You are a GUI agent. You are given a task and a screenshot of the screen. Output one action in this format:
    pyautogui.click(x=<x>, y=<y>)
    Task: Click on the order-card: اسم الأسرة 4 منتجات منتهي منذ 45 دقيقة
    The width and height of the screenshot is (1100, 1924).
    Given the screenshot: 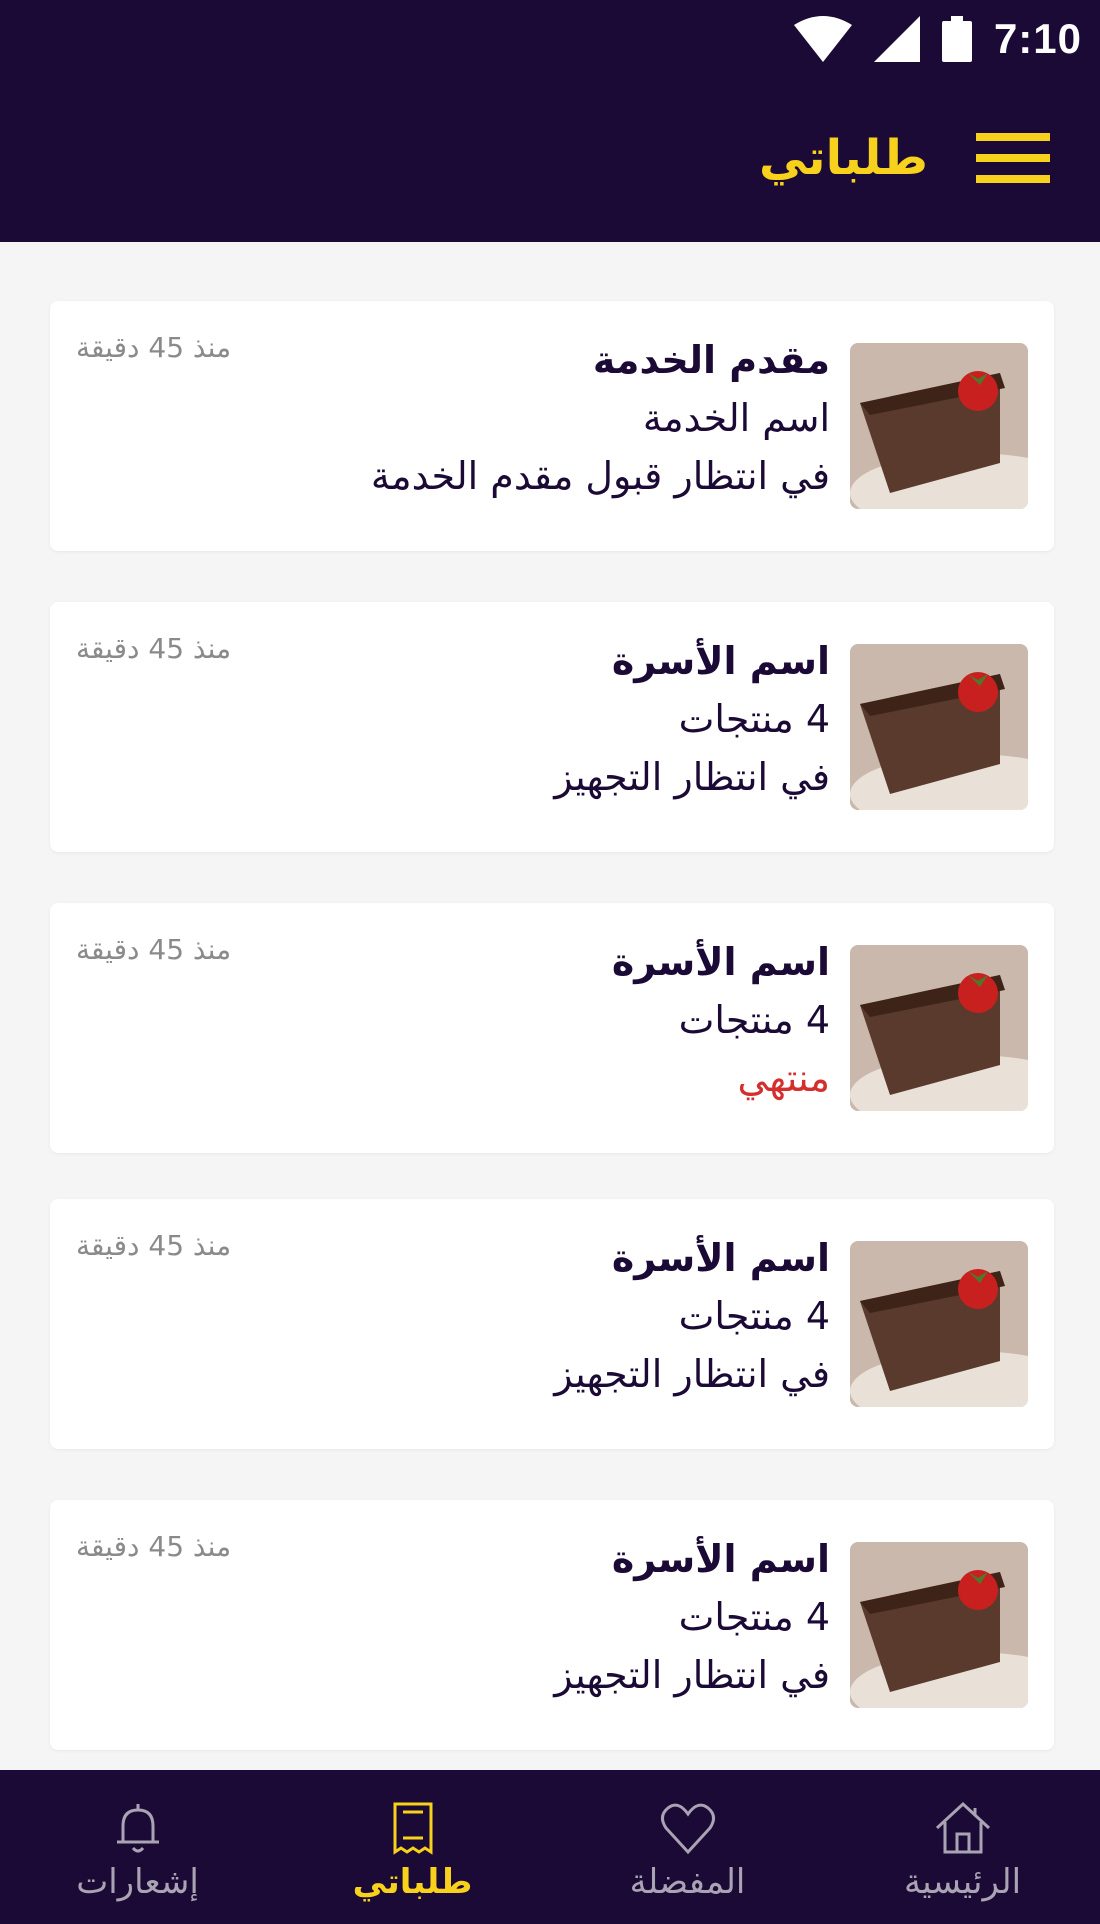 What is the action you would take?
    pyautogui.click(x=552, y=1028)
    